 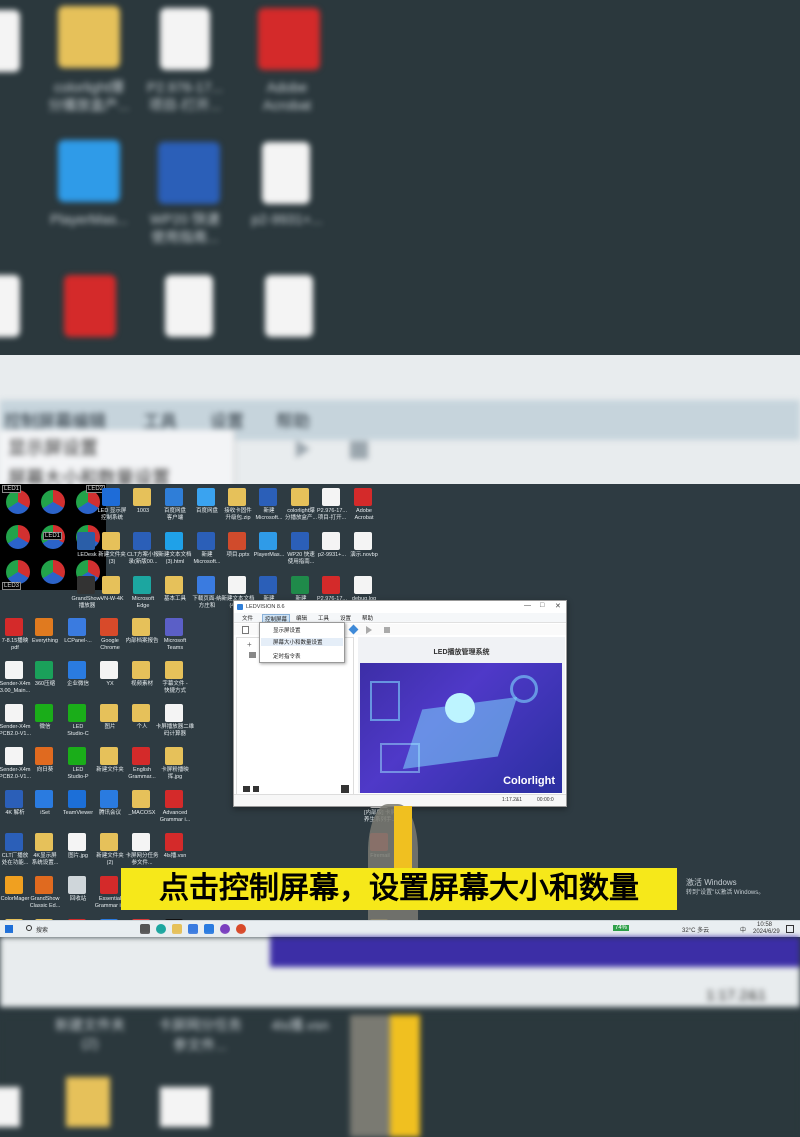 What do you see at coordinates (527, 605) in the screenshot?
I see `minimize-button: —` at bounding box center [527, 605].